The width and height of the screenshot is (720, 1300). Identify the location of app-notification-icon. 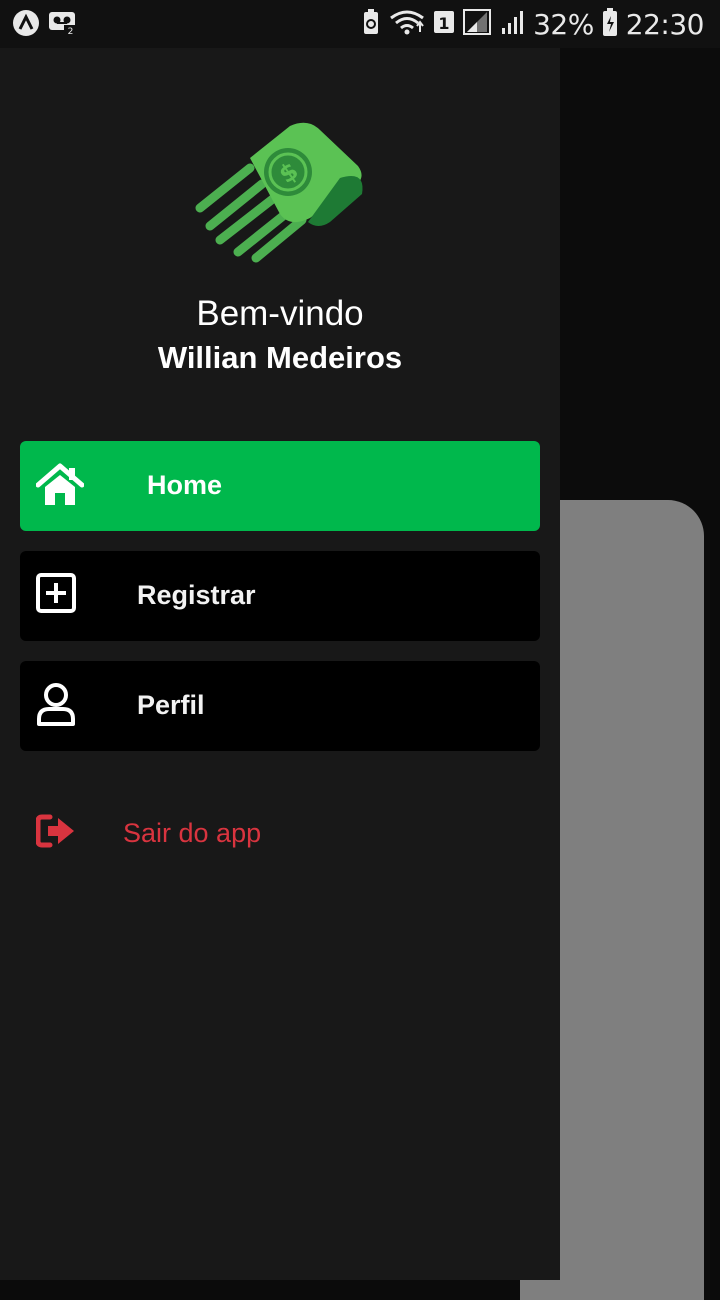
(26, 25).